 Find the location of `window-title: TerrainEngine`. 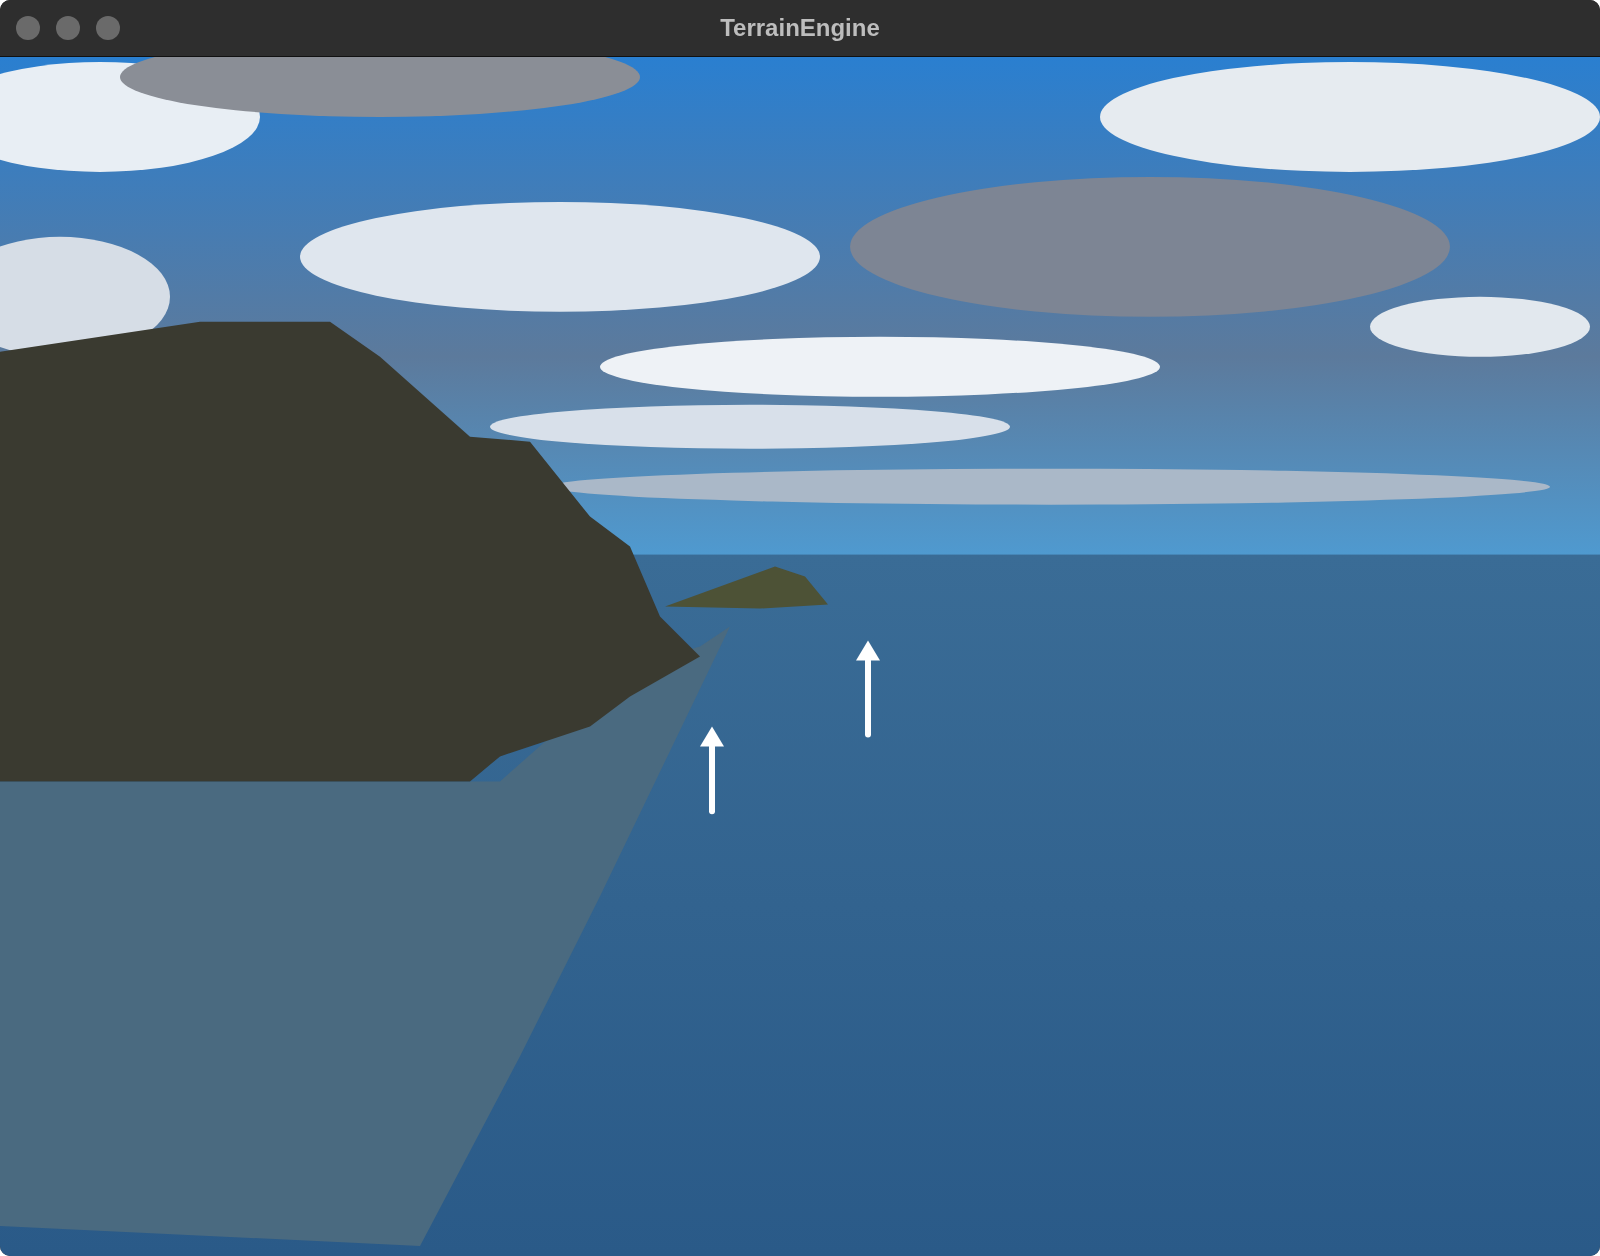

window-title: TerrainEngine is located at coordinates (800, 28).